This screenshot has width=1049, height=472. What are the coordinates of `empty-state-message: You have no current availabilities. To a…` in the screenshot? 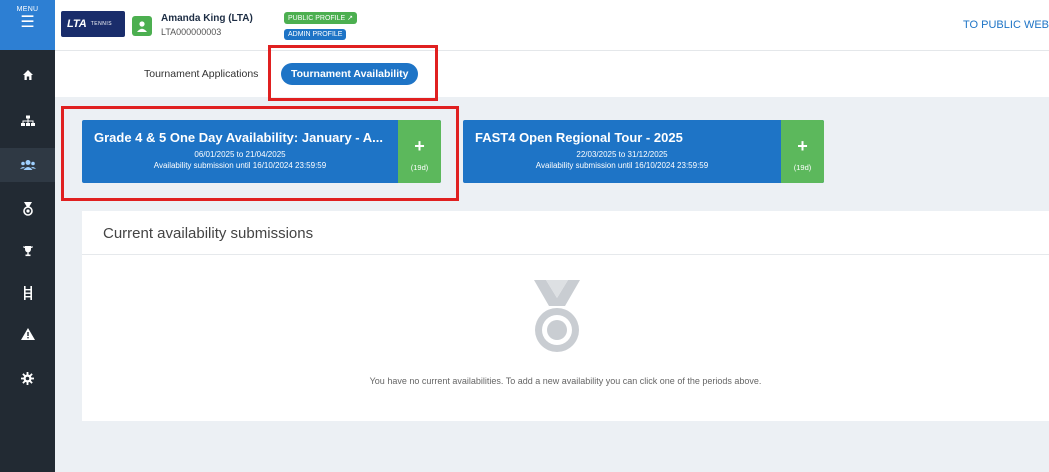 It's located at (565, 381).